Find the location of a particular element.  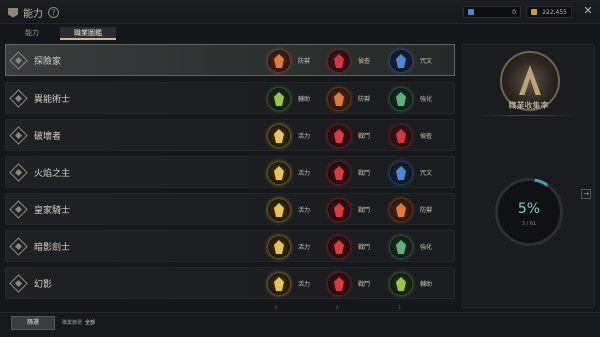

filter-value: 全部 is located at coordinates (90, 322).